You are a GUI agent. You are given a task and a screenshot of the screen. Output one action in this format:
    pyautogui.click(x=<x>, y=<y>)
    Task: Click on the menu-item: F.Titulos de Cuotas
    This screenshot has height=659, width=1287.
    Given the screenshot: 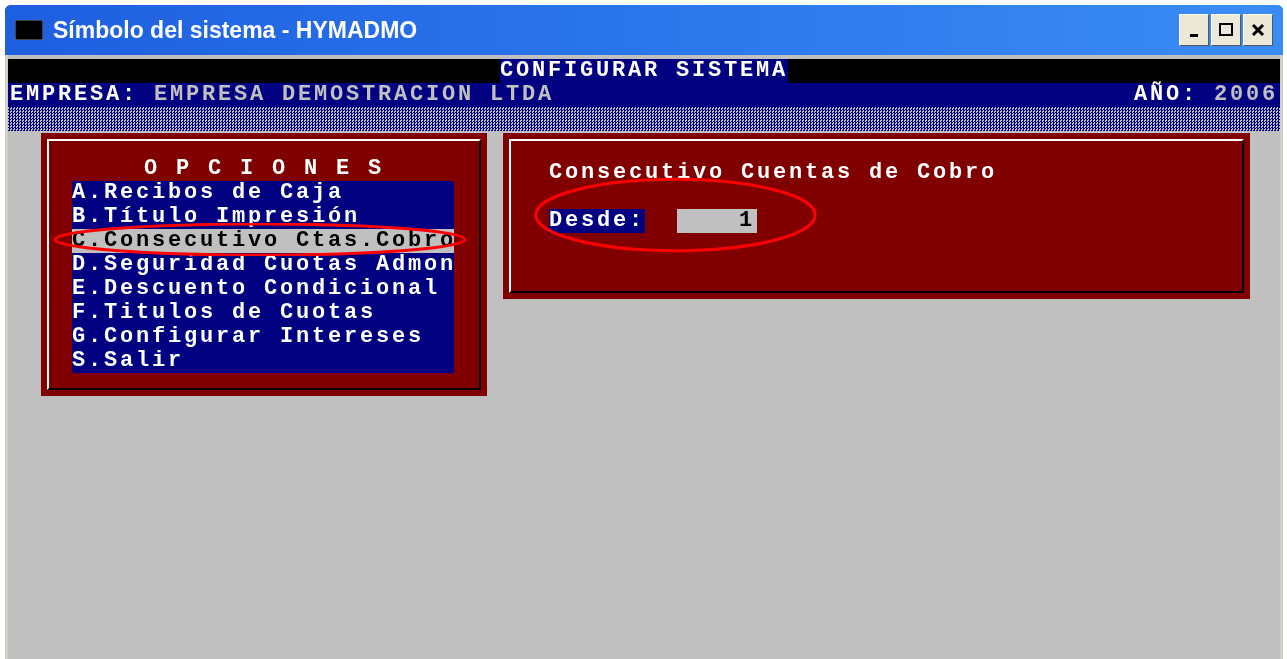 What is the action you would take?
    pyautogui.click(x=263, y=313)
    